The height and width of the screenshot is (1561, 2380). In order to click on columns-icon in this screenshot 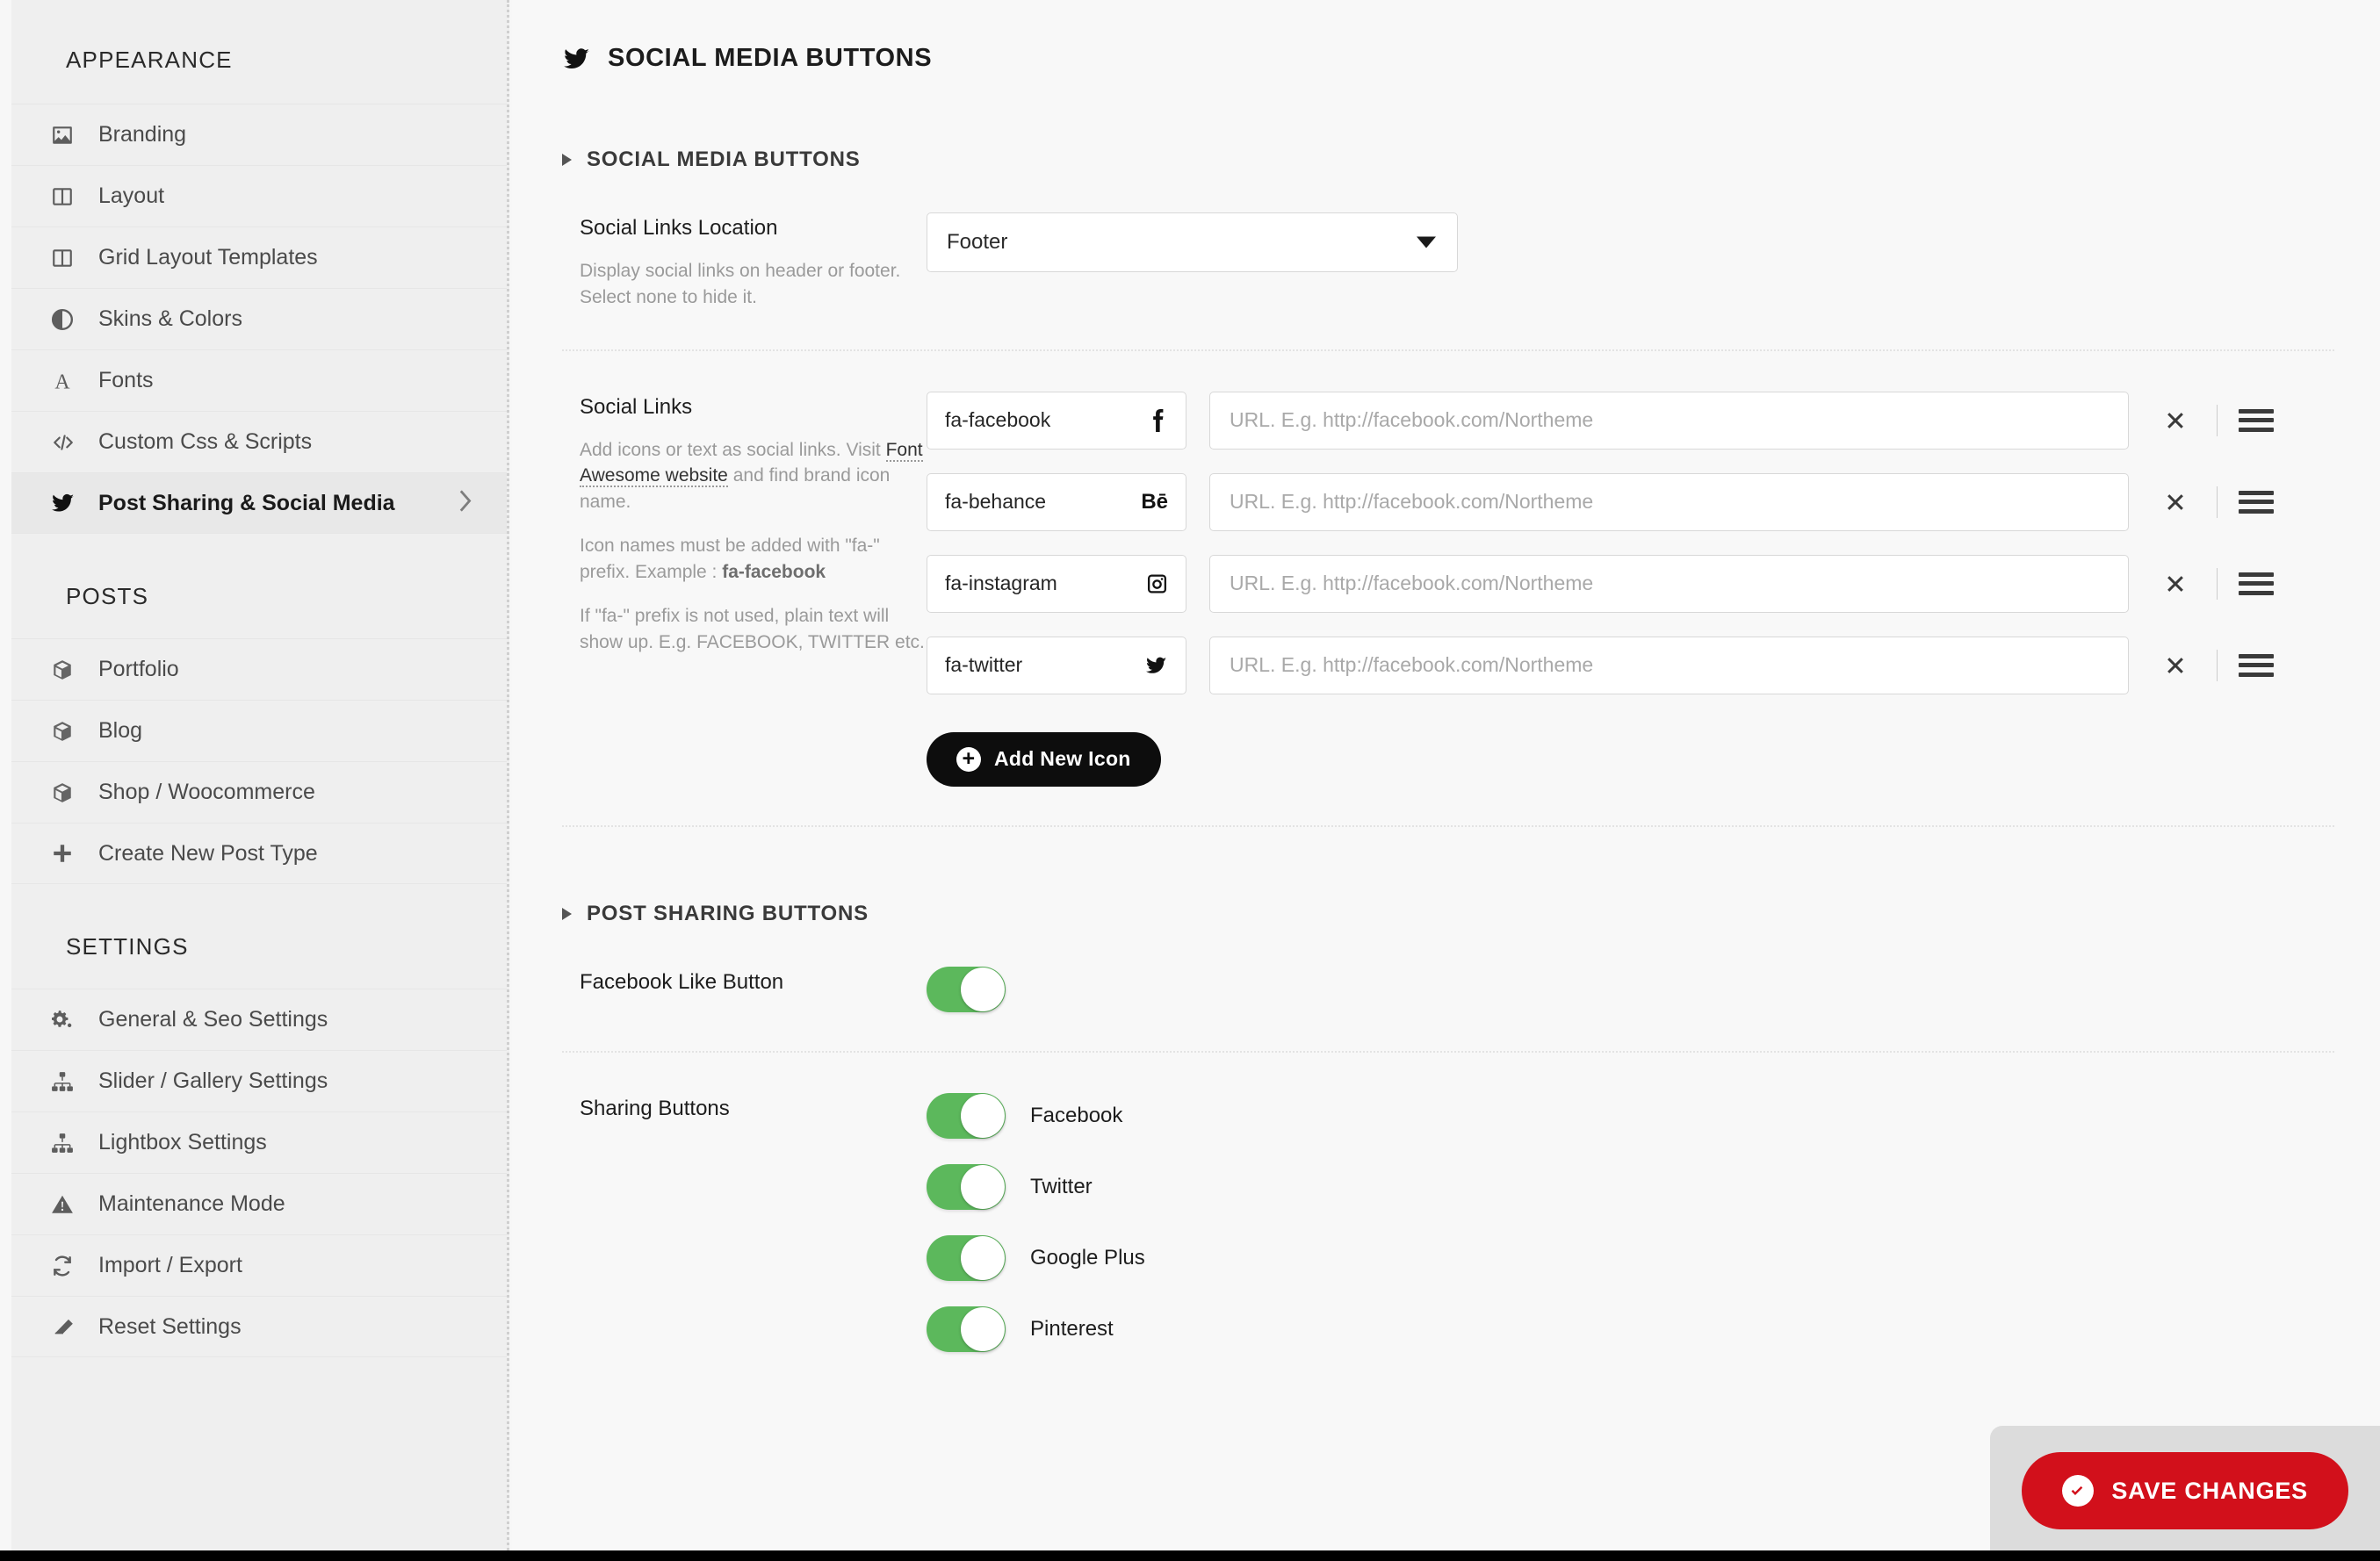, I will do `click(70, 258)`.